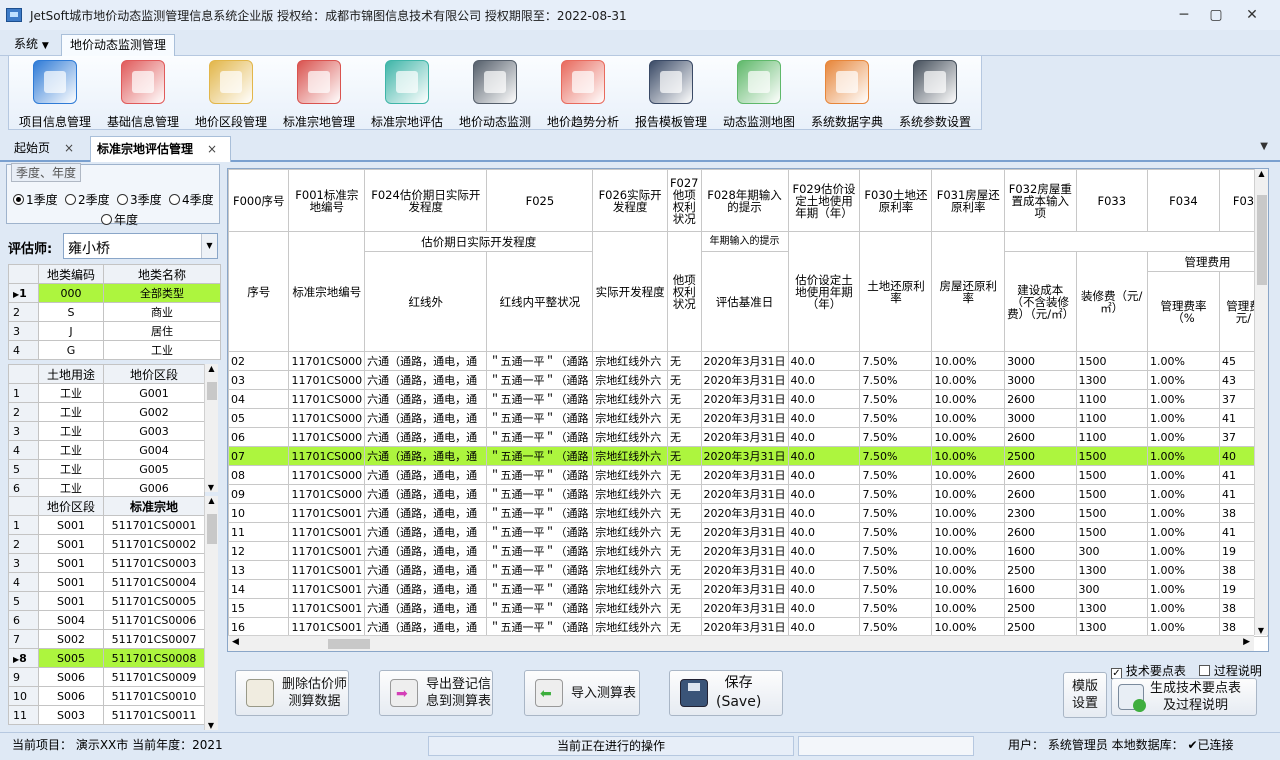 The image size is (1280, 760). What do you see at coordinates (154, 658) in the screenshot?
I see `table-cell: 511701CS0008` at bounding box center [154, 658].